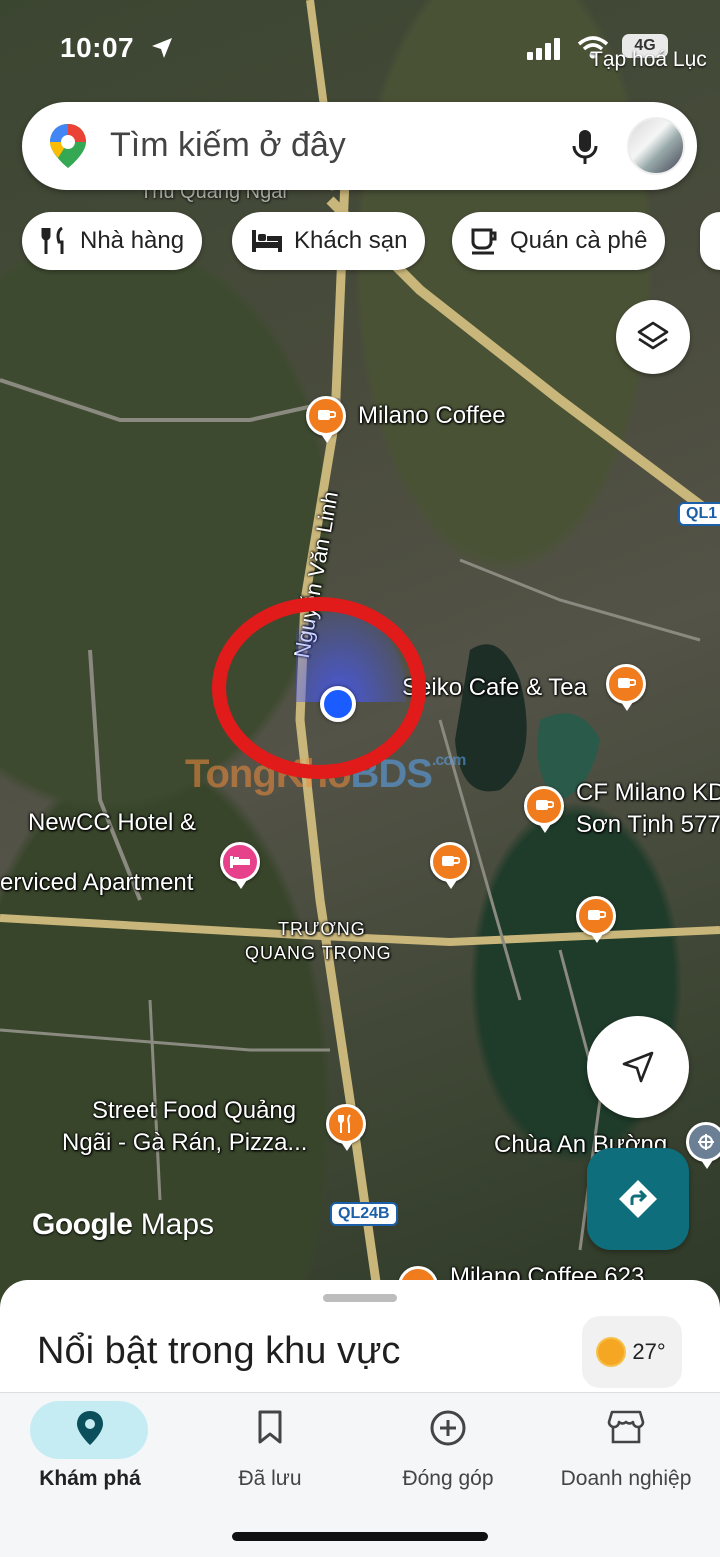 This screenshot has width=720, height=1557. What do you see at coordinates (448, 1428) in the screenshot?
I see `add-circle-icon` at bounding box center [448, 1428].